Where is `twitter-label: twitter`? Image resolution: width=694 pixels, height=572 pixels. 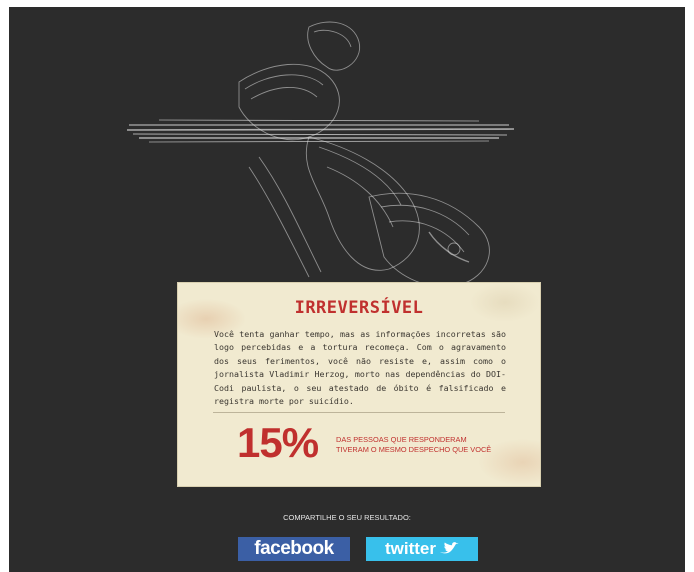 twitter-label: twitter is located at coordinates (410, 548).